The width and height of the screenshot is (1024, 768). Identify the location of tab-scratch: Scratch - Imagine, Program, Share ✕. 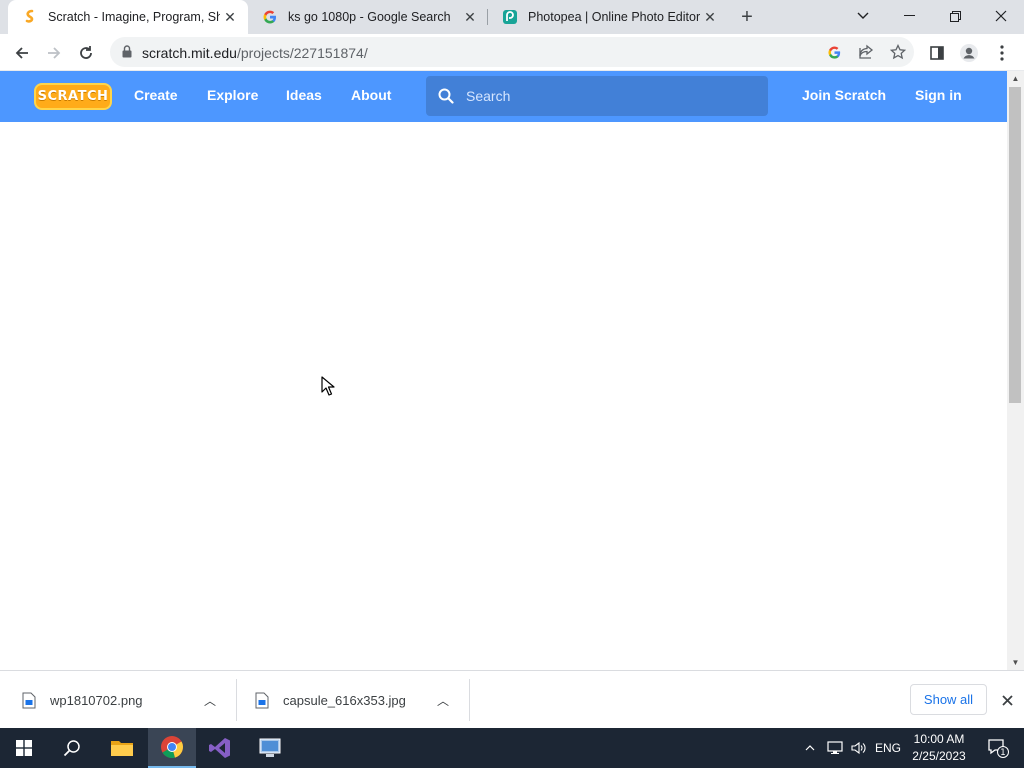
(128, 17).